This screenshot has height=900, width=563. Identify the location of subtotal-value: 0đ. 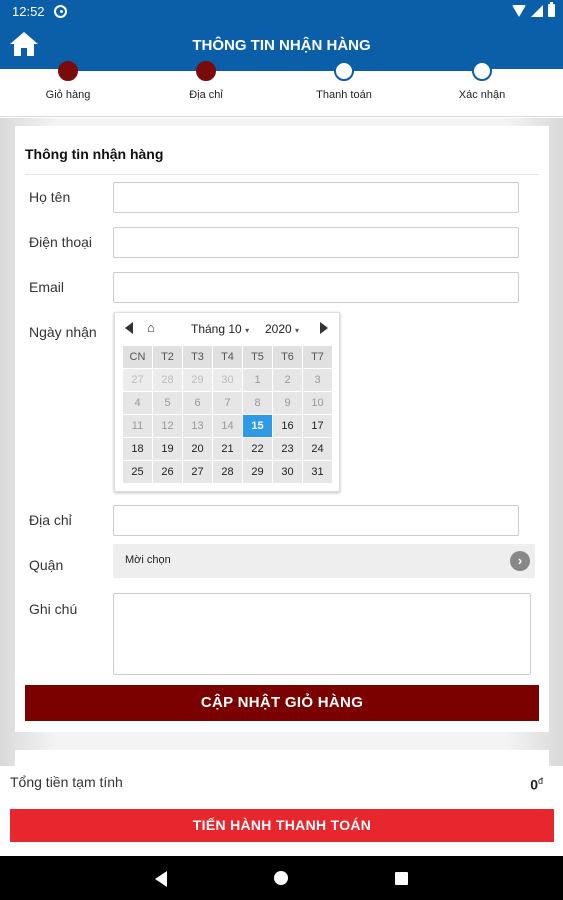
(536, 784).